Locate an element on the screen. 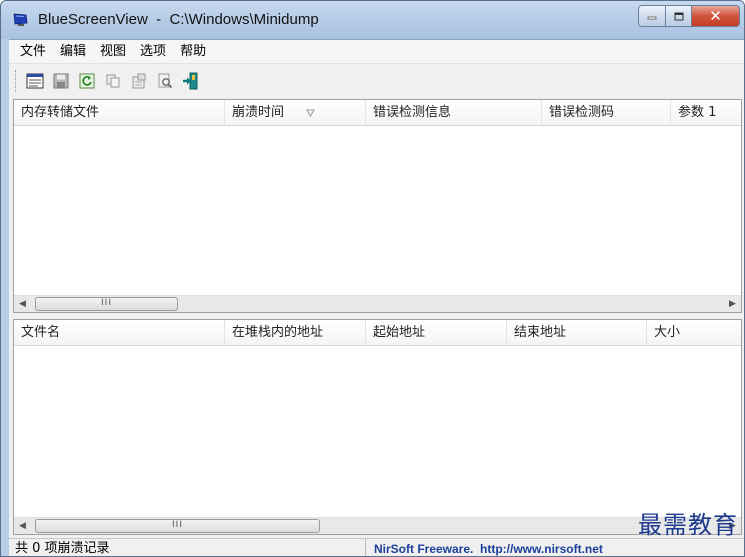 The width and height of the screenshot is (745, 557). exit-icon is located at coordinates (190, 81).